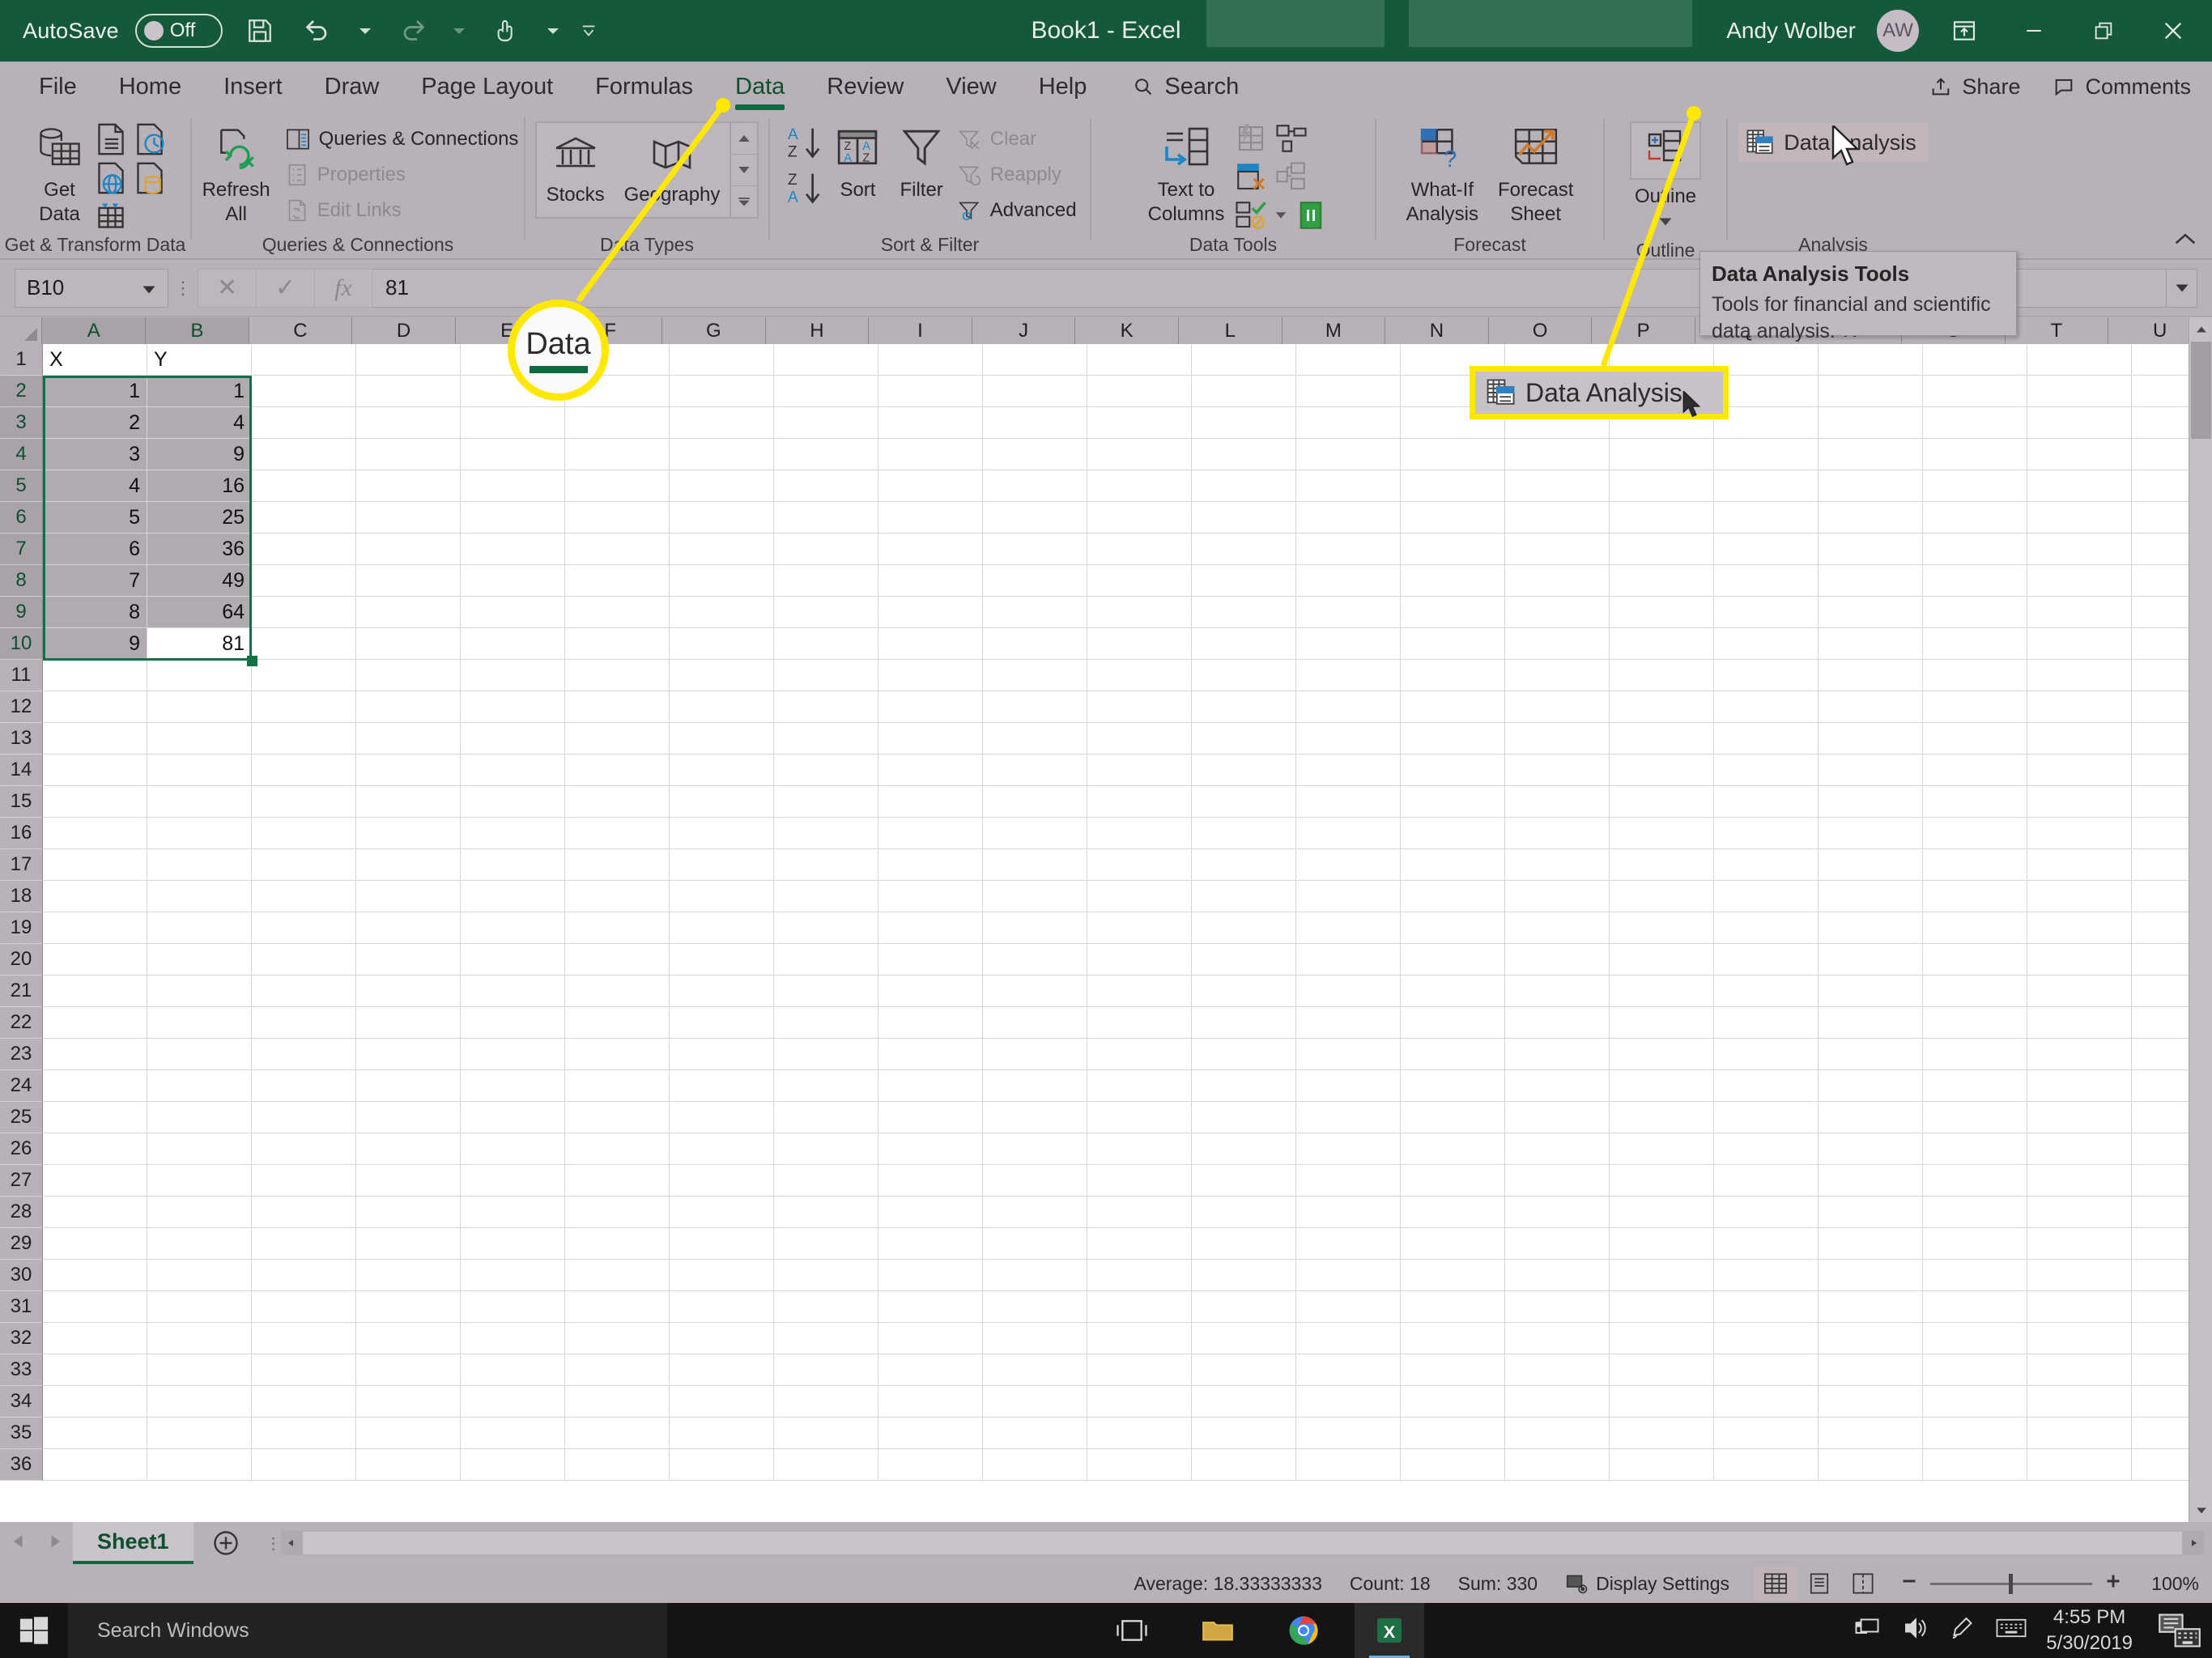 Image resolution: width=2212 pixels, height=1658 pixels. Describe the element at coordinates (513, 454) in the screenshot. I see `cell-E4` at that location.